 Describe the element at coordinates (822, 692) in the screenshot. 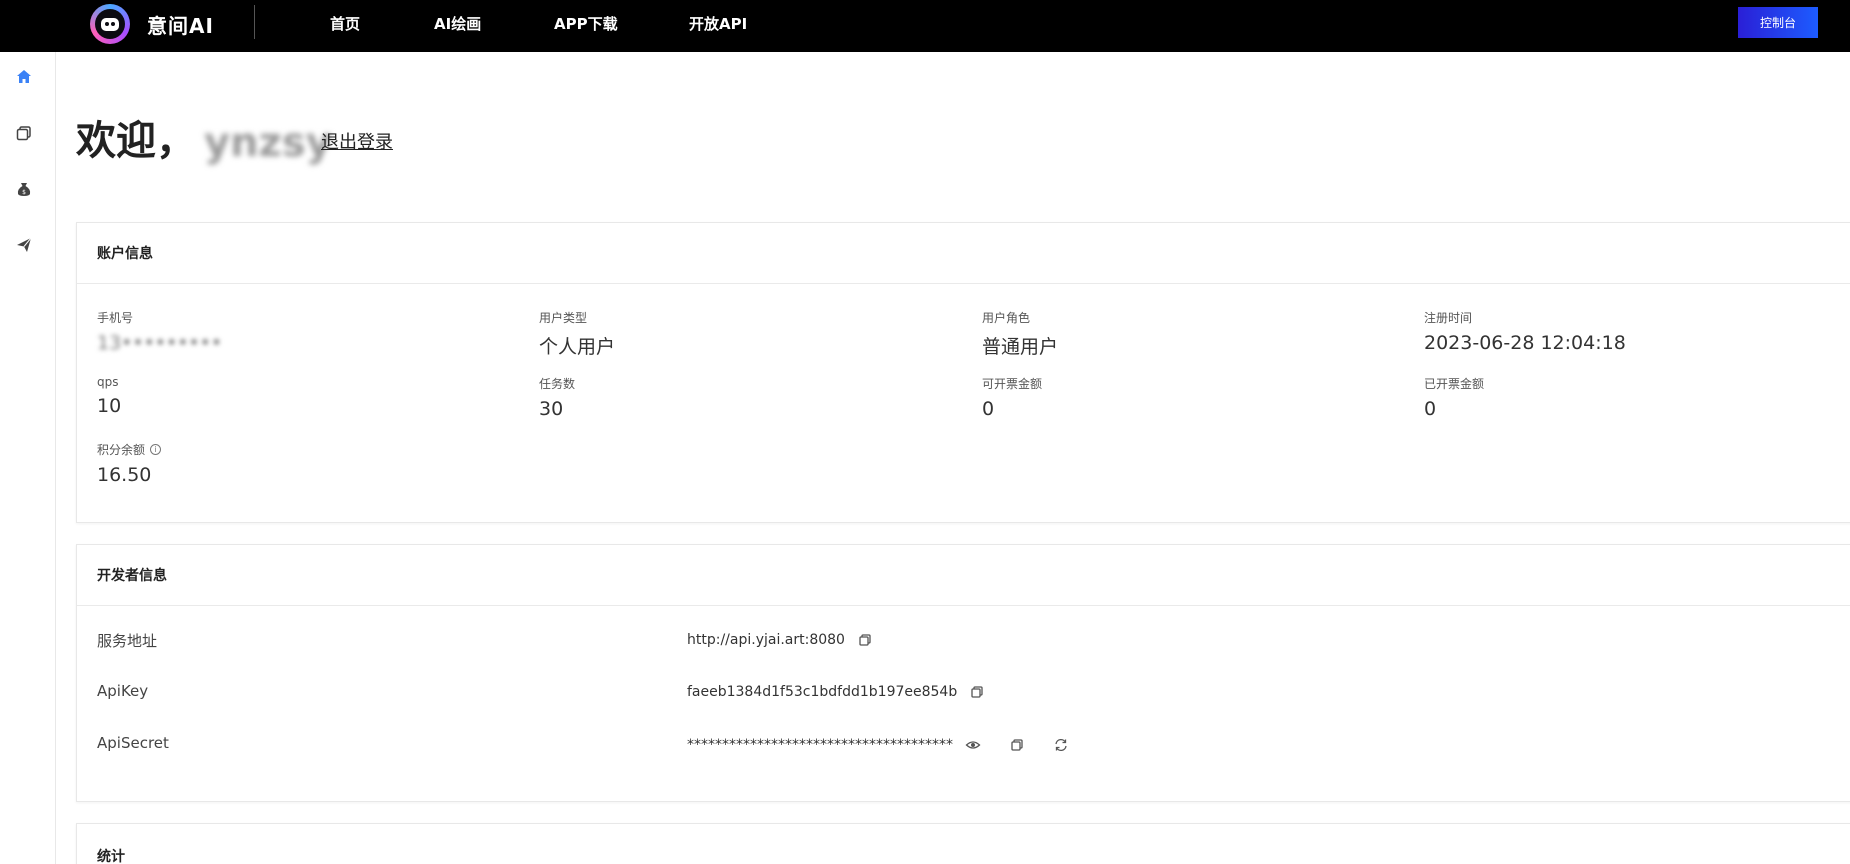

I see `apikey-value: faeeb1384d1f53c1bdfdd1b197ee854b` at that location.